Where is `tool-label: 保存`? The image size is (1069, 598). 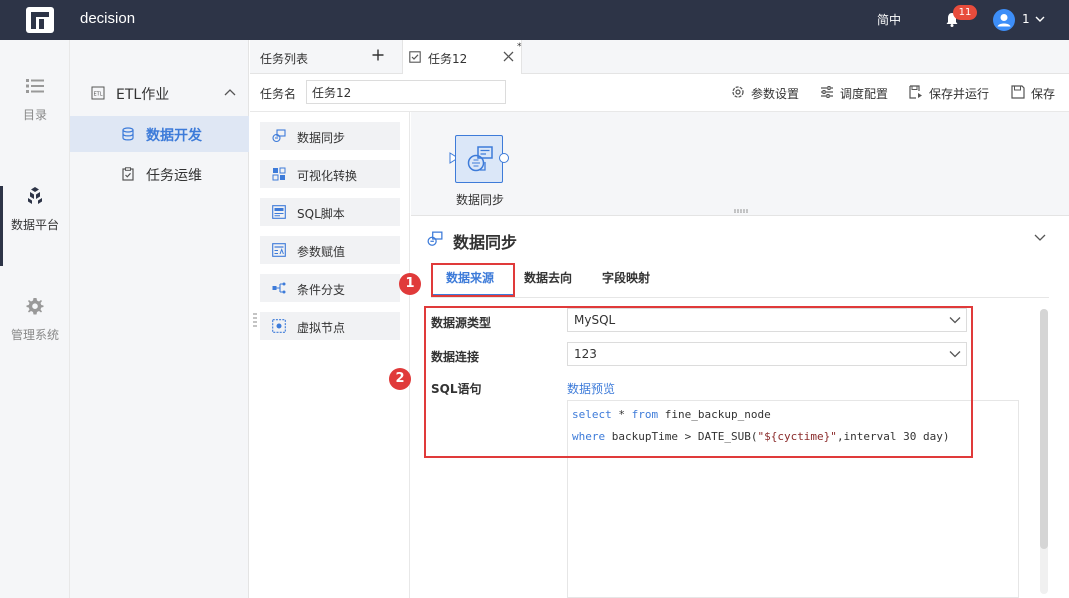
tool-label: 保存 is located at coordinates (1043, 94).